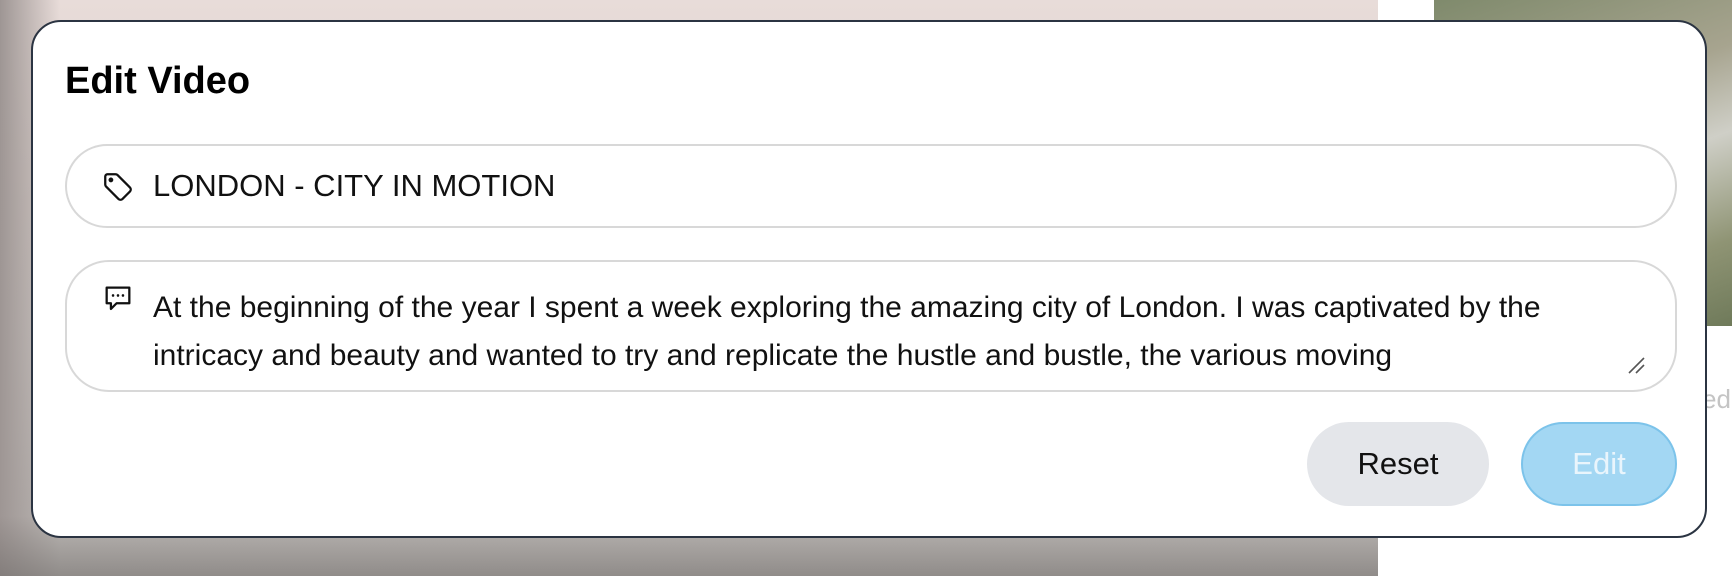 The width and height of the screenshot is (1732, 576). I want to click on title-field, so click(871, 186).